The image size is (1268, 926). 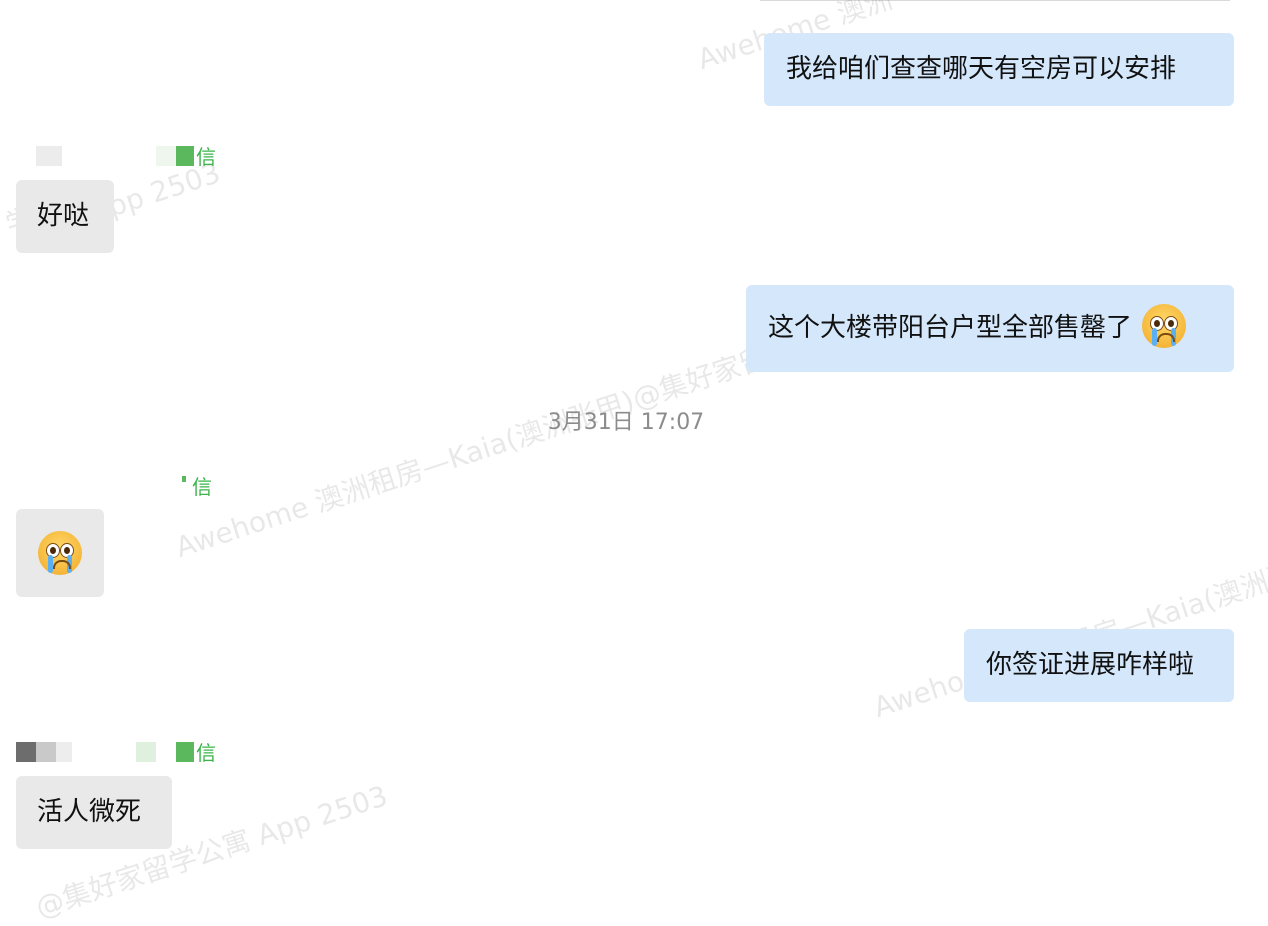 I want to click on message-text: 好哒, so click(x=63, y=216).